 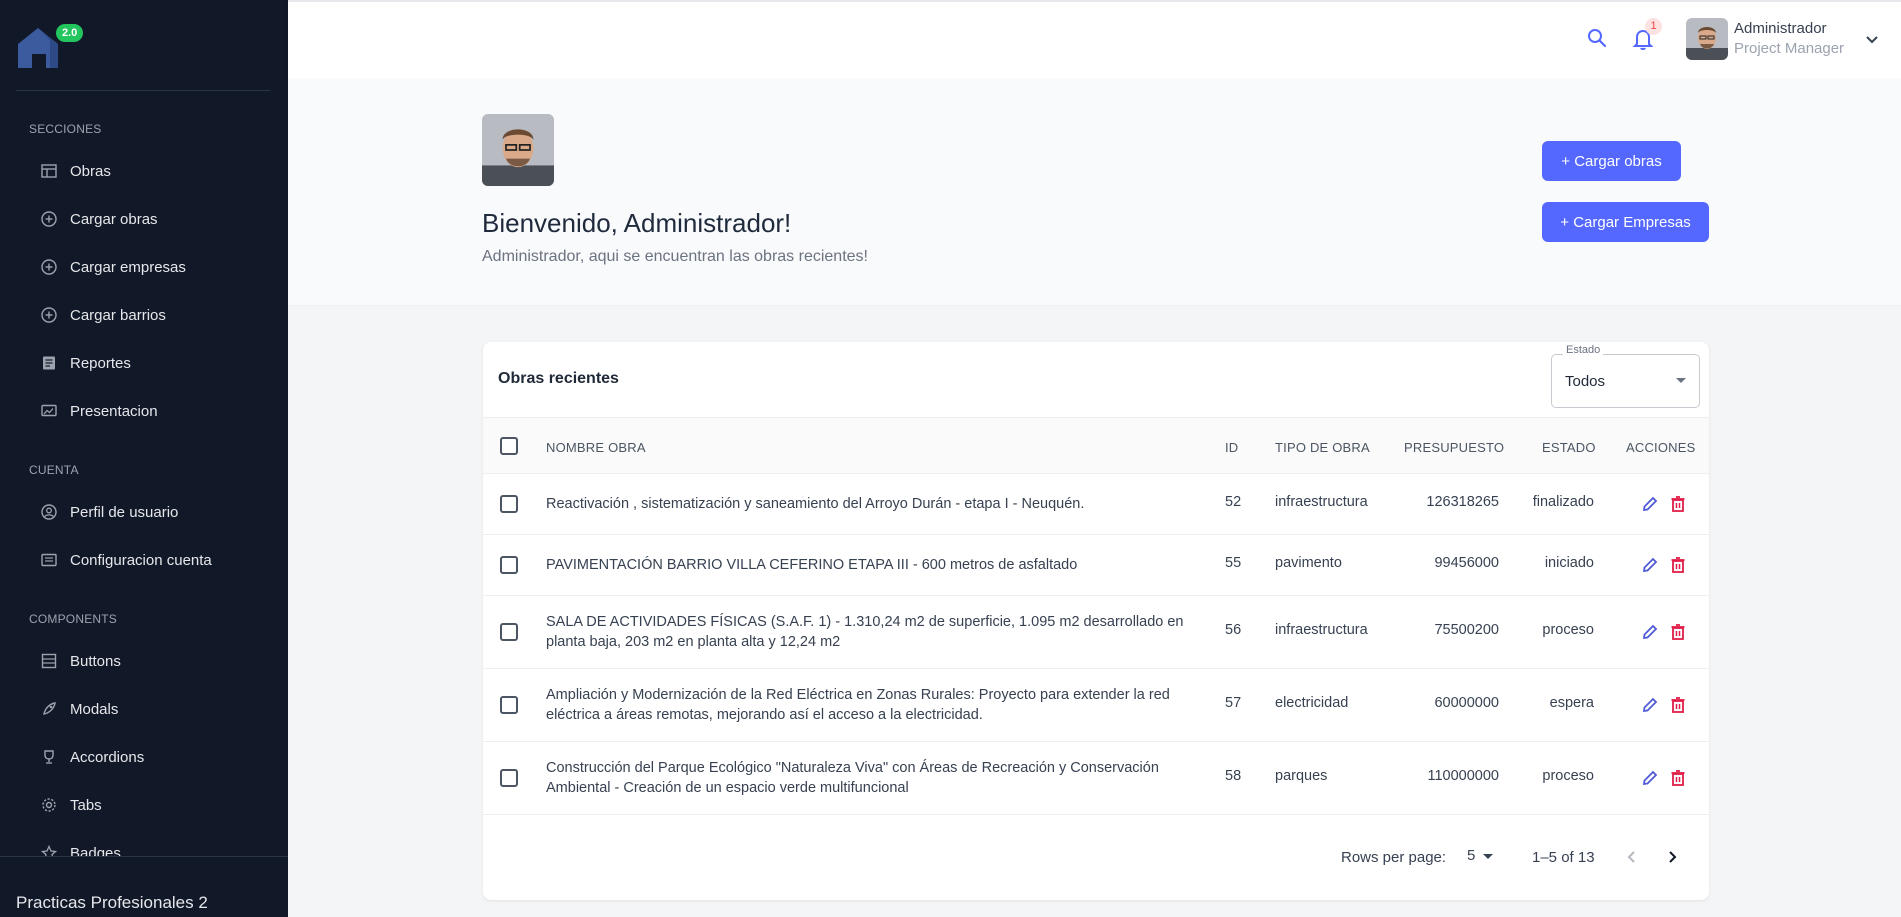 What do you see at coordinates (1672, 857) in the screenshot?
I see `chevron-right-icon` at bounding box center [1672, 857].